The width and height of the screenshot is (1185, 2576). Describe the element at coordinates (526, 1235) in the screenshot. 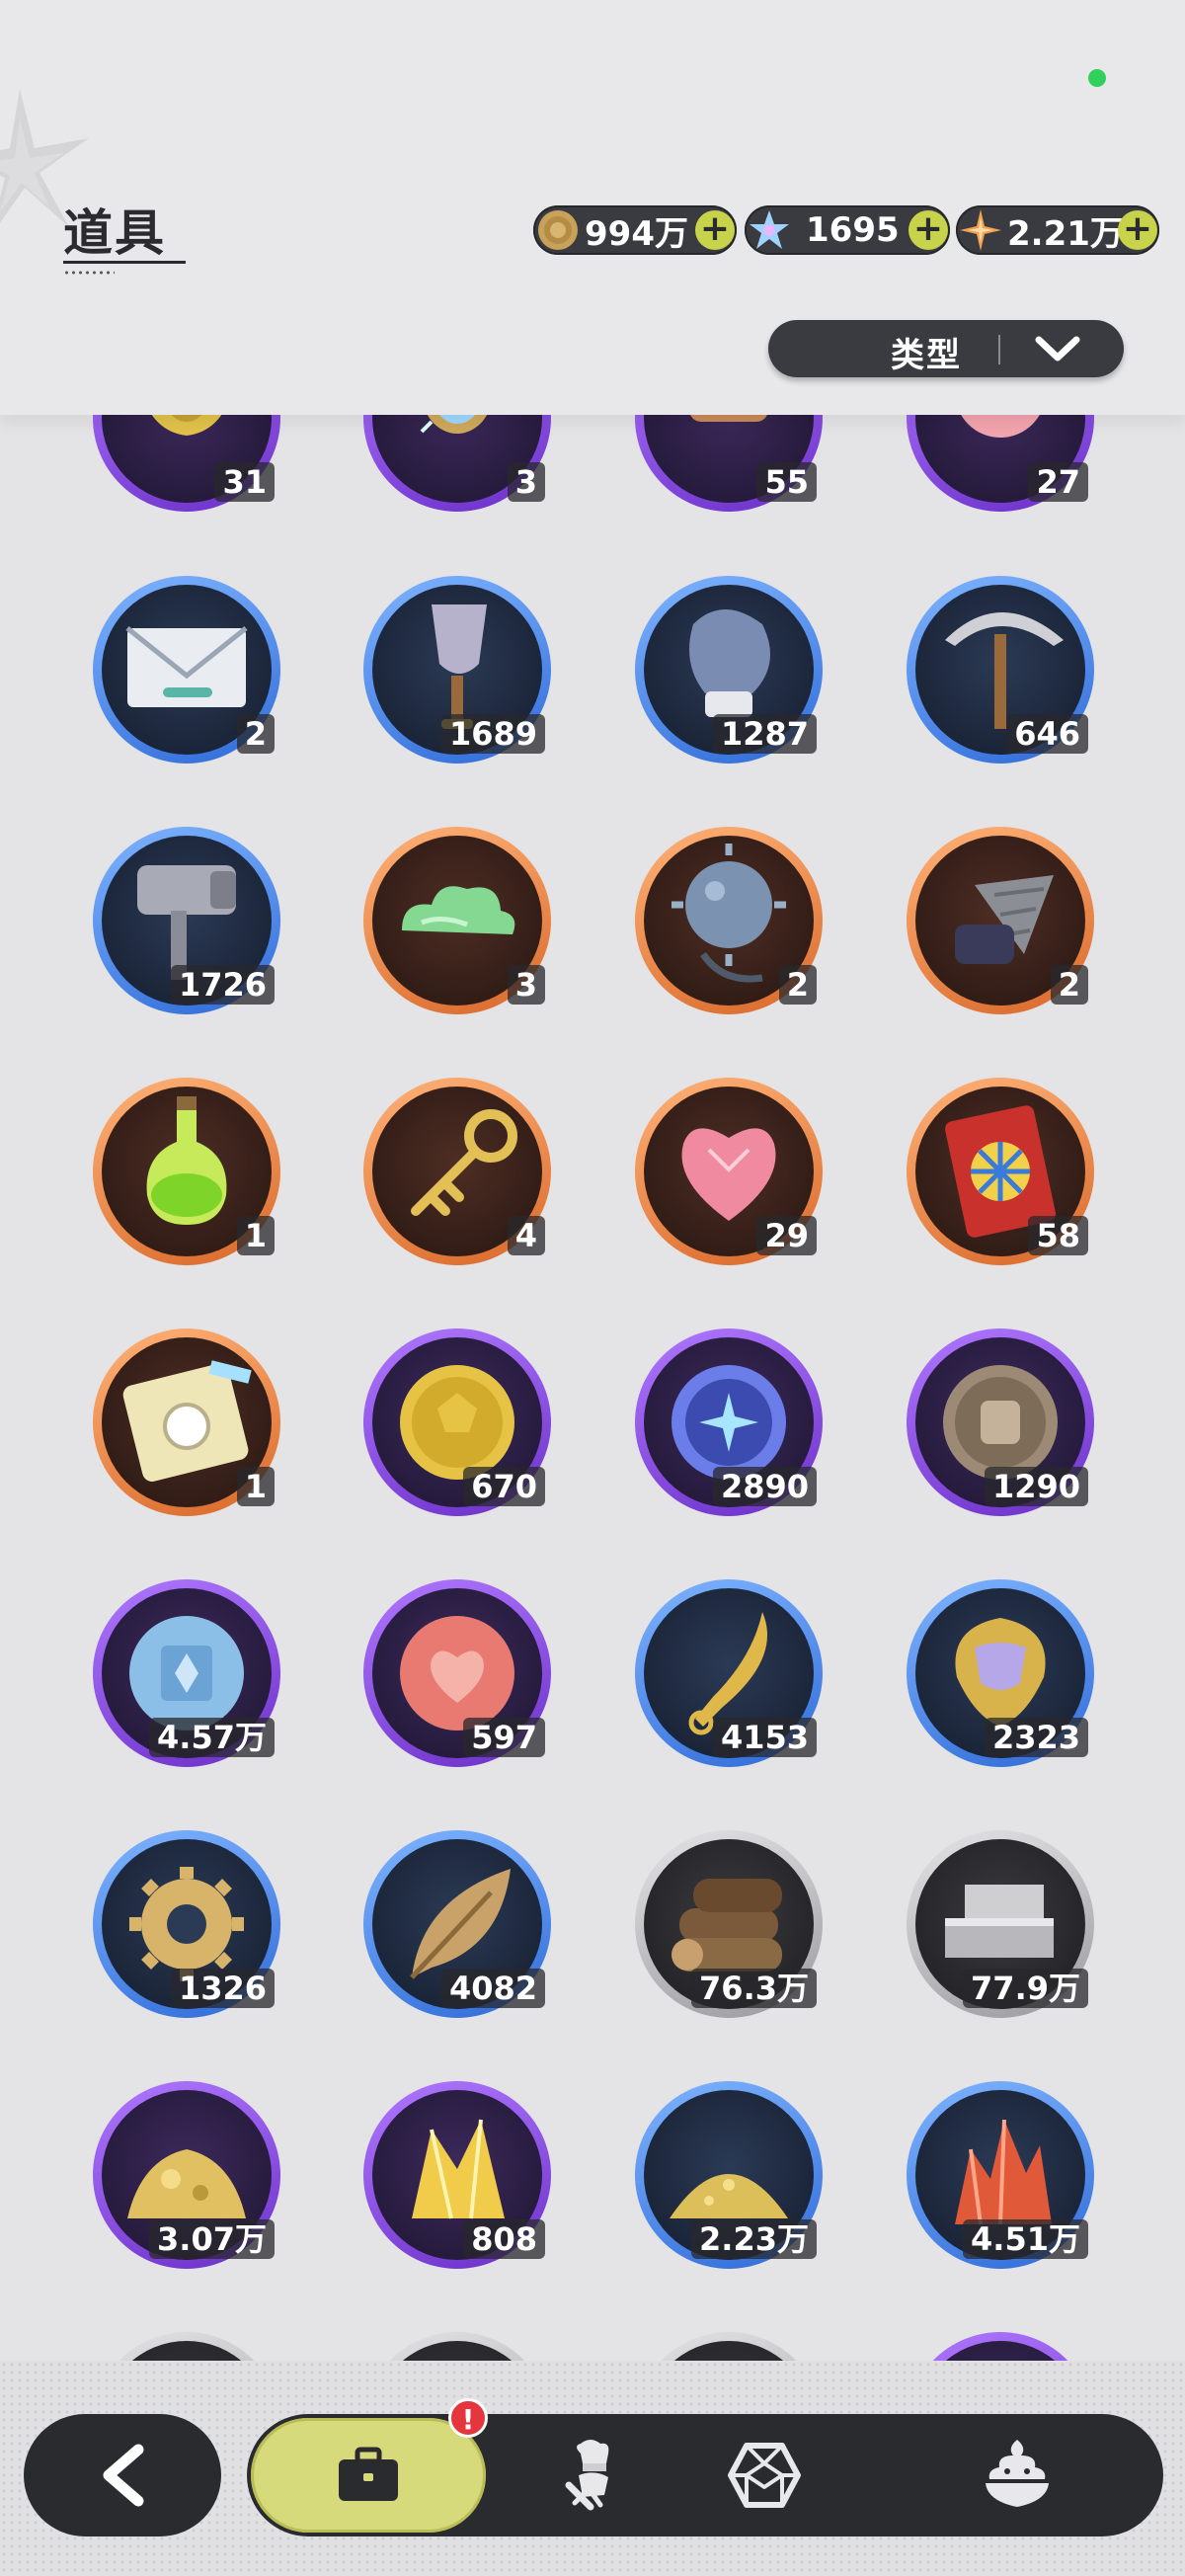

I see `item-count: 4` at that location.